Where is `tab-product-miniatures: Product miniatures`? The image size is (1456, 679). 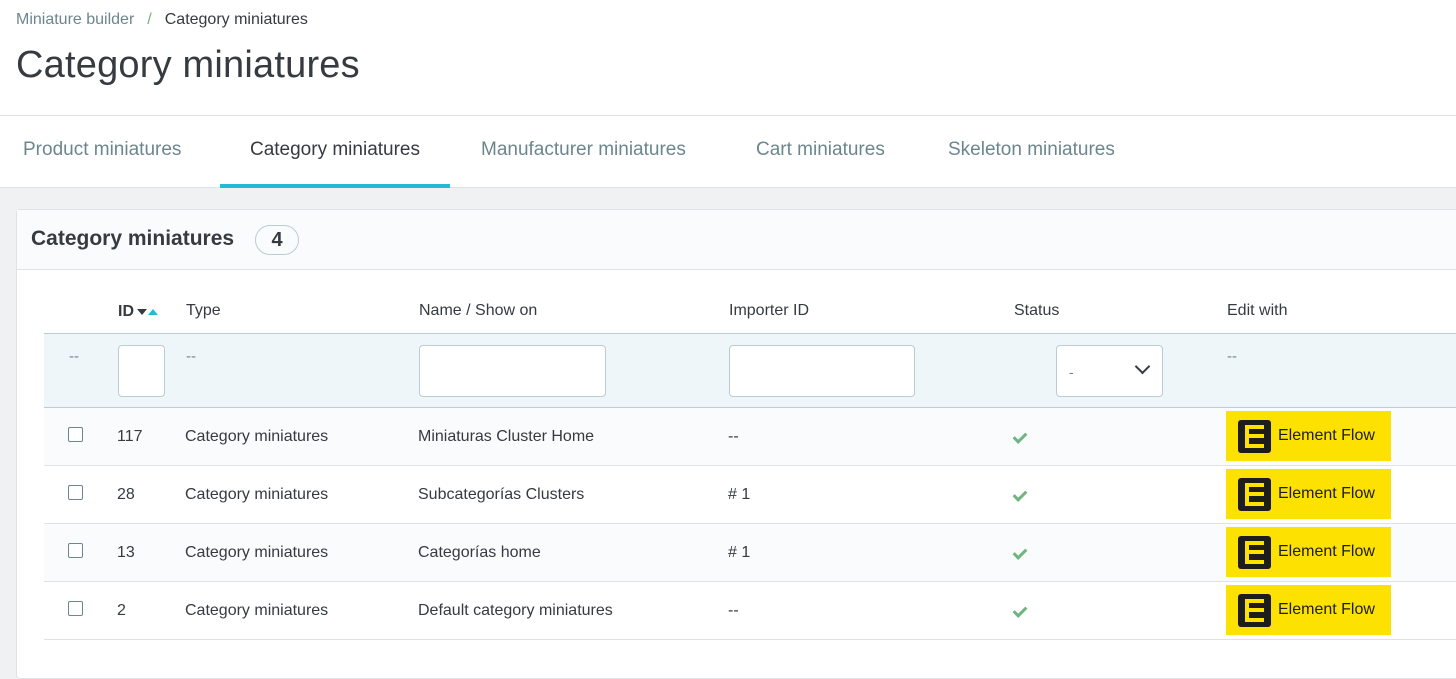 tab-product-miniatures: Product miniatures is located at coordinates (102, 152).